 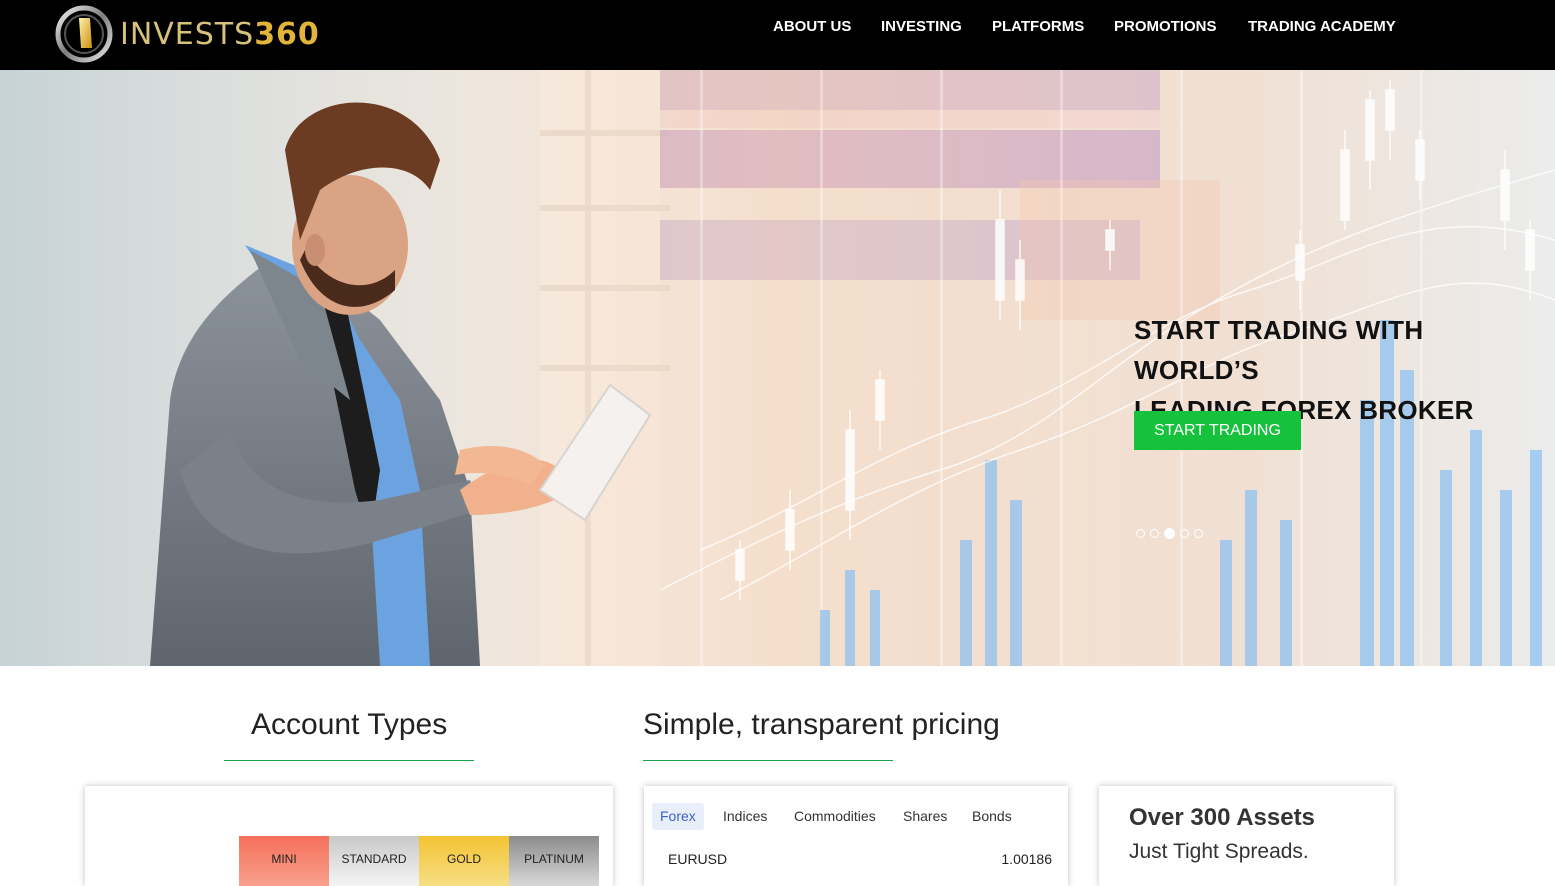 I want to click on account-tab-standard-label: STANDARD, so click(x=374, y=859).